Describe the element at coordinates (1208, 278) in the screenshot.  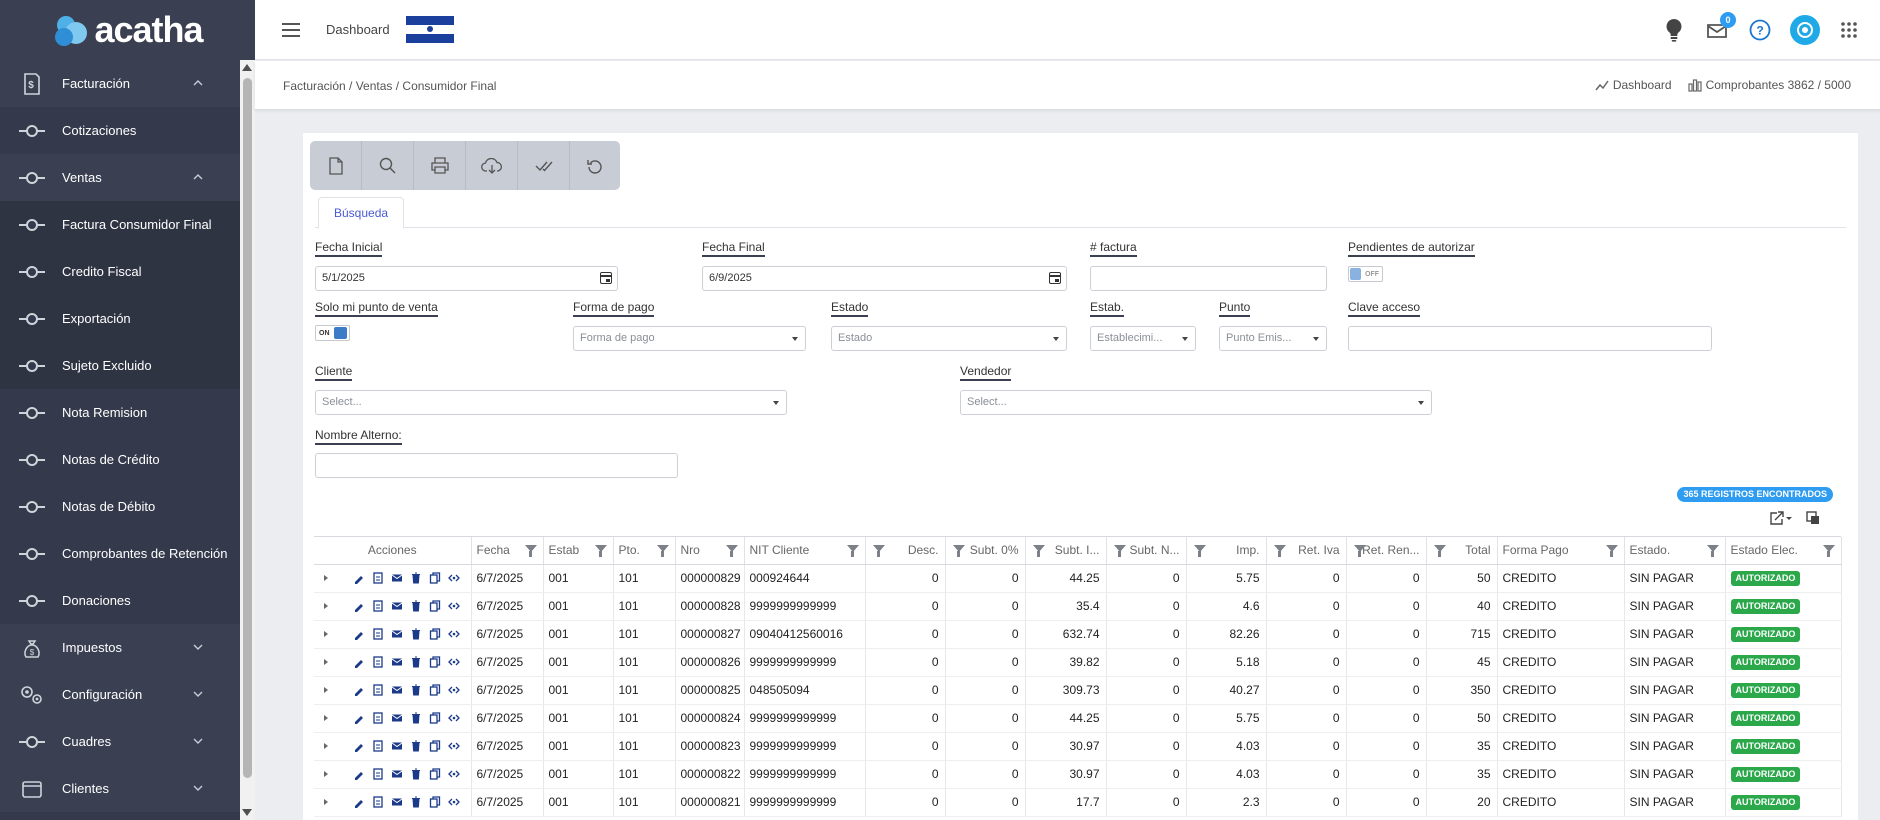
I see `factura-input` at that location.